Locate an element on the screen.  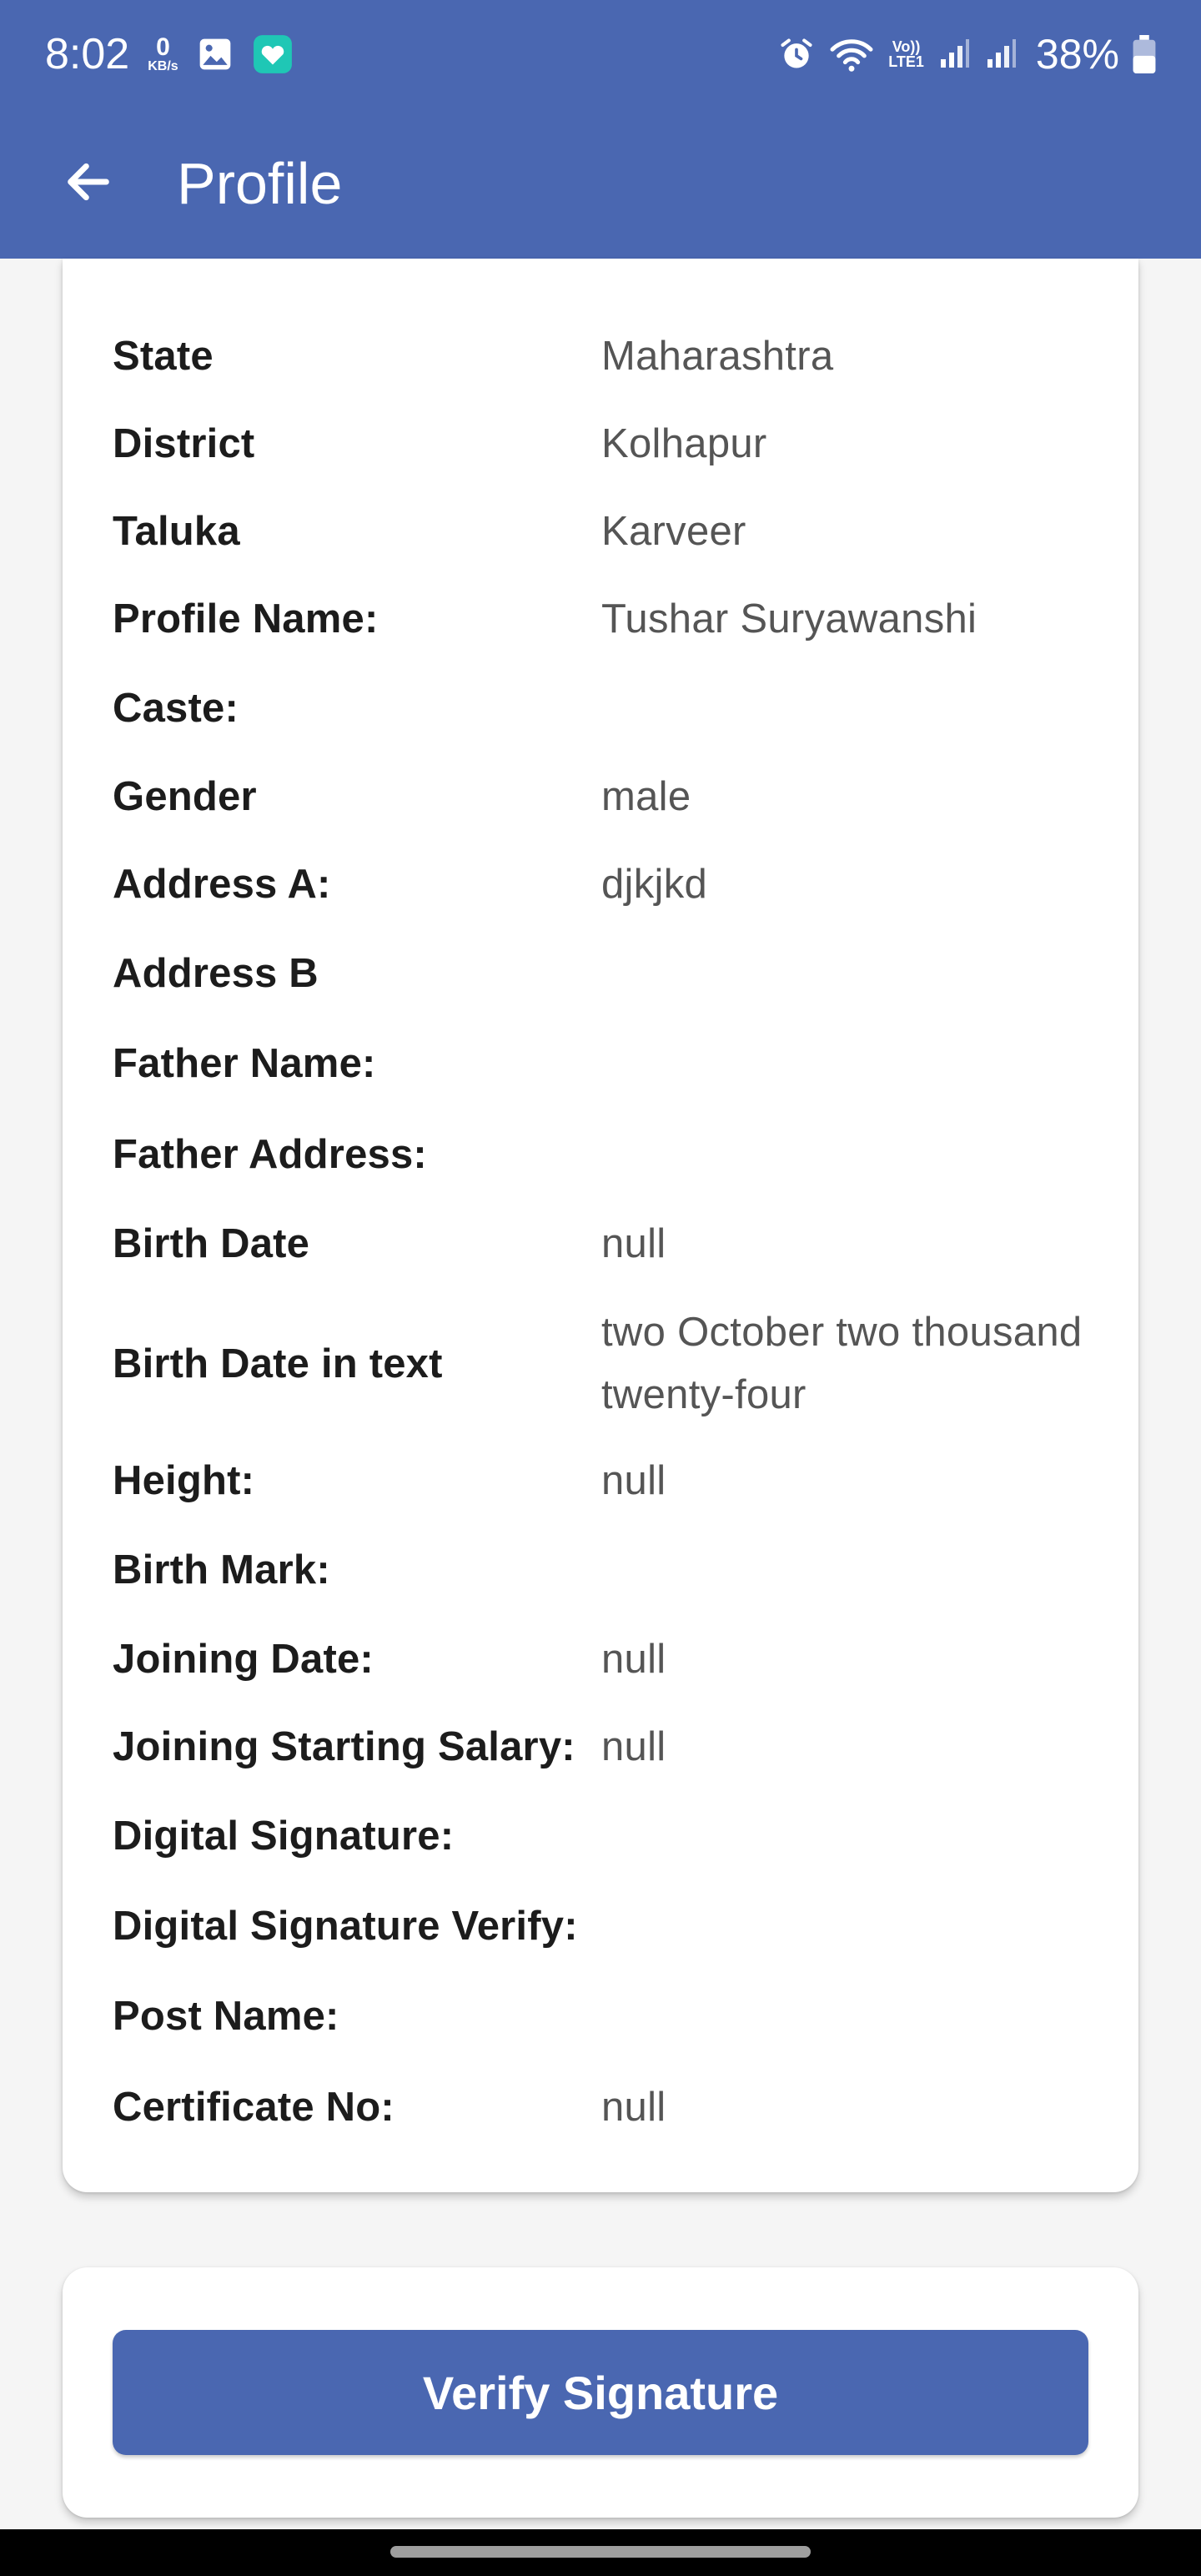
toolbar: Profile is located at coordinates (601, 183).